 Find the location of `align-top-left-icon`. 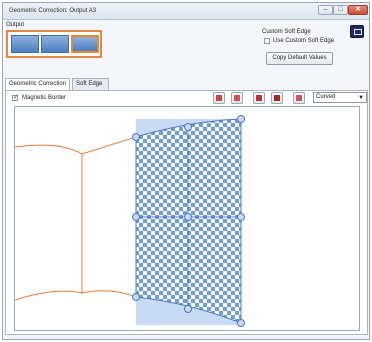

align-top-left-icon is located at coordinates (219, 98).